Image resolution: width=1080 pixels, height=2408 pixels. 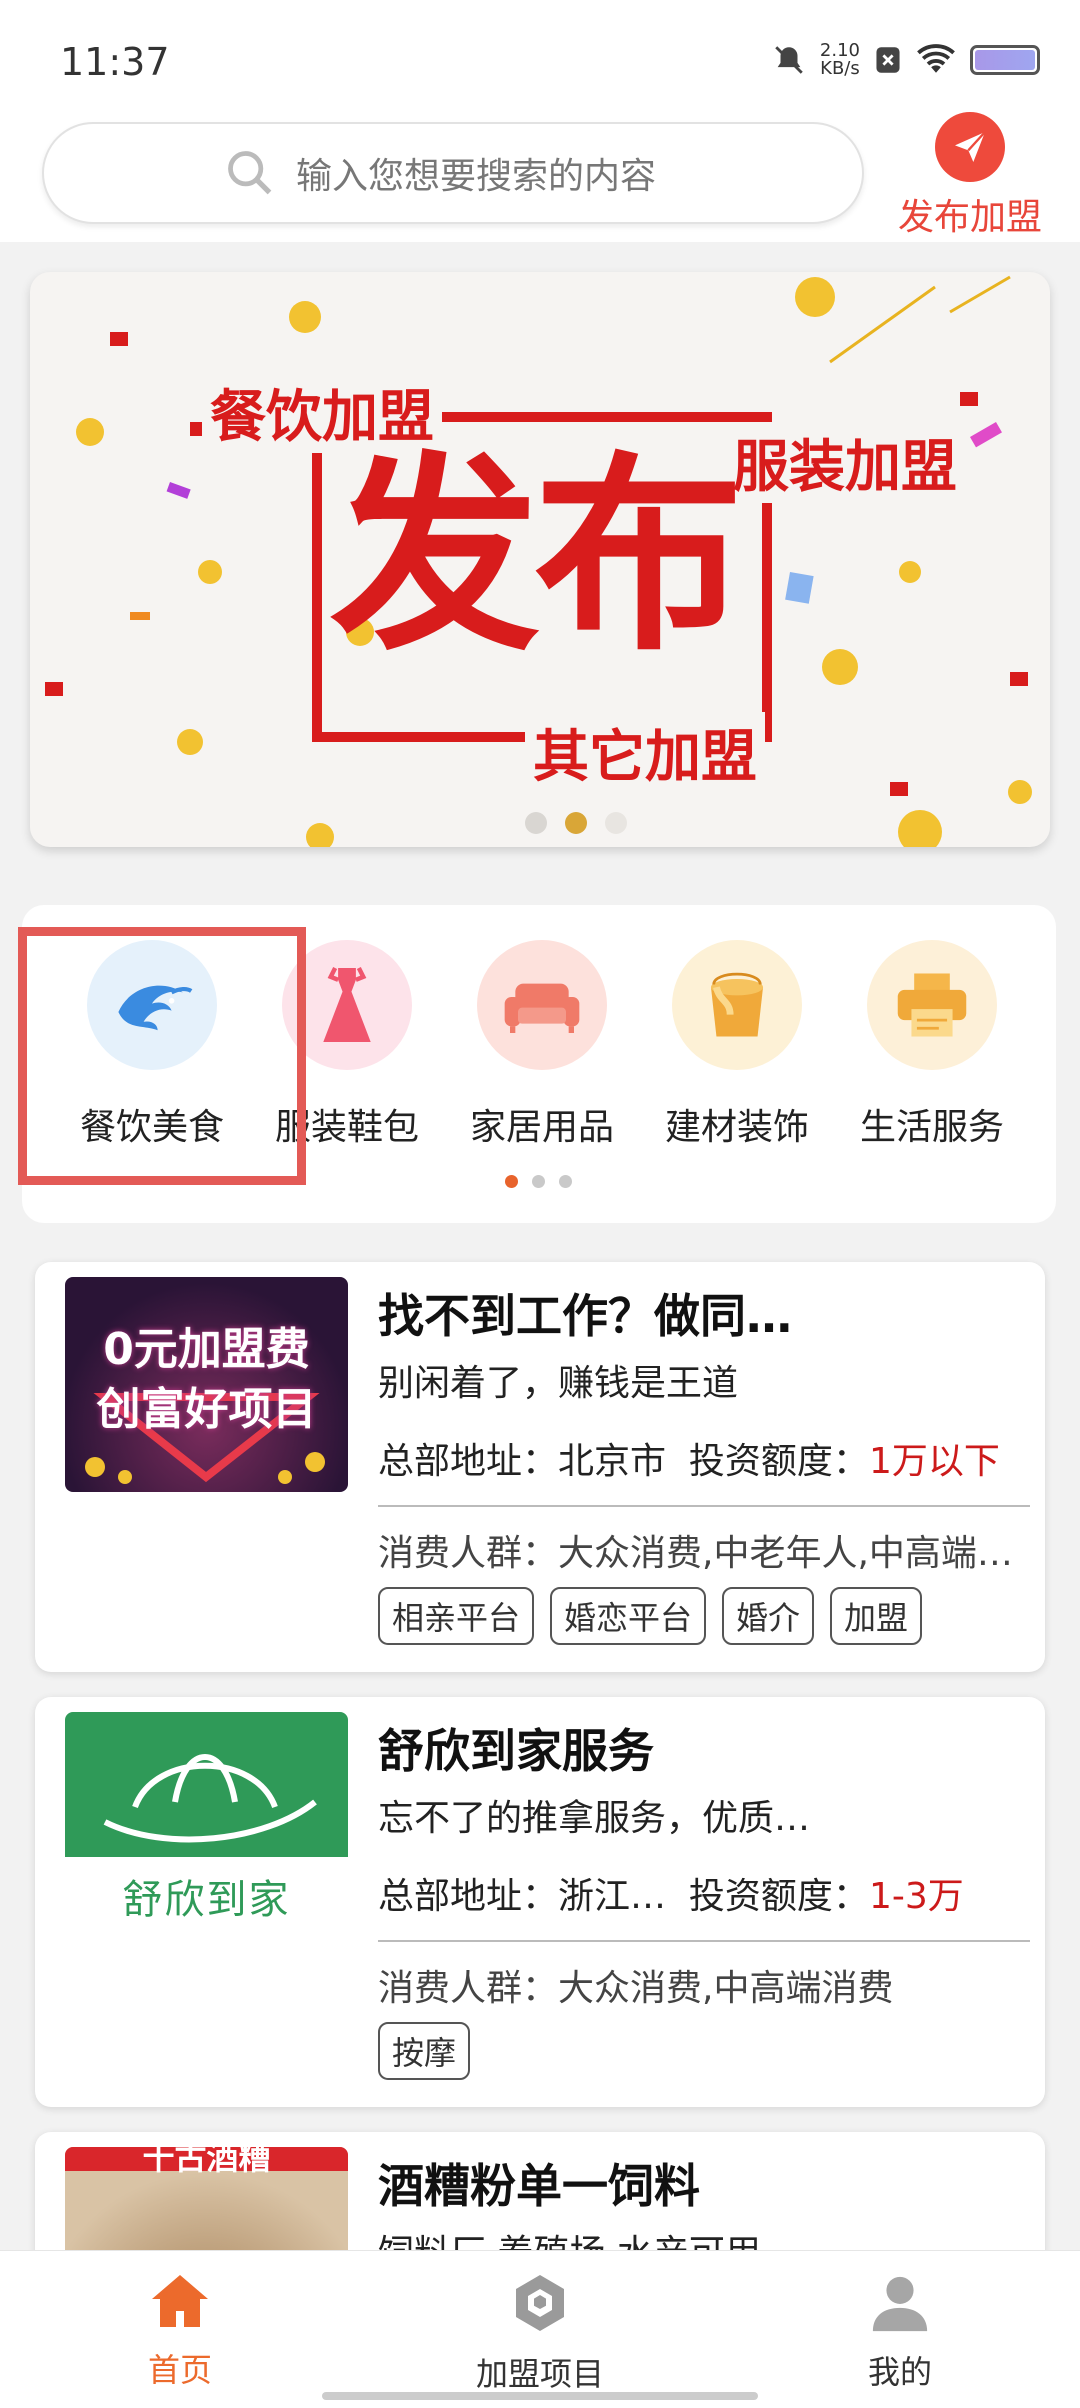 I want to click on category-home: 家居用品, so click(x=542, y=1045).